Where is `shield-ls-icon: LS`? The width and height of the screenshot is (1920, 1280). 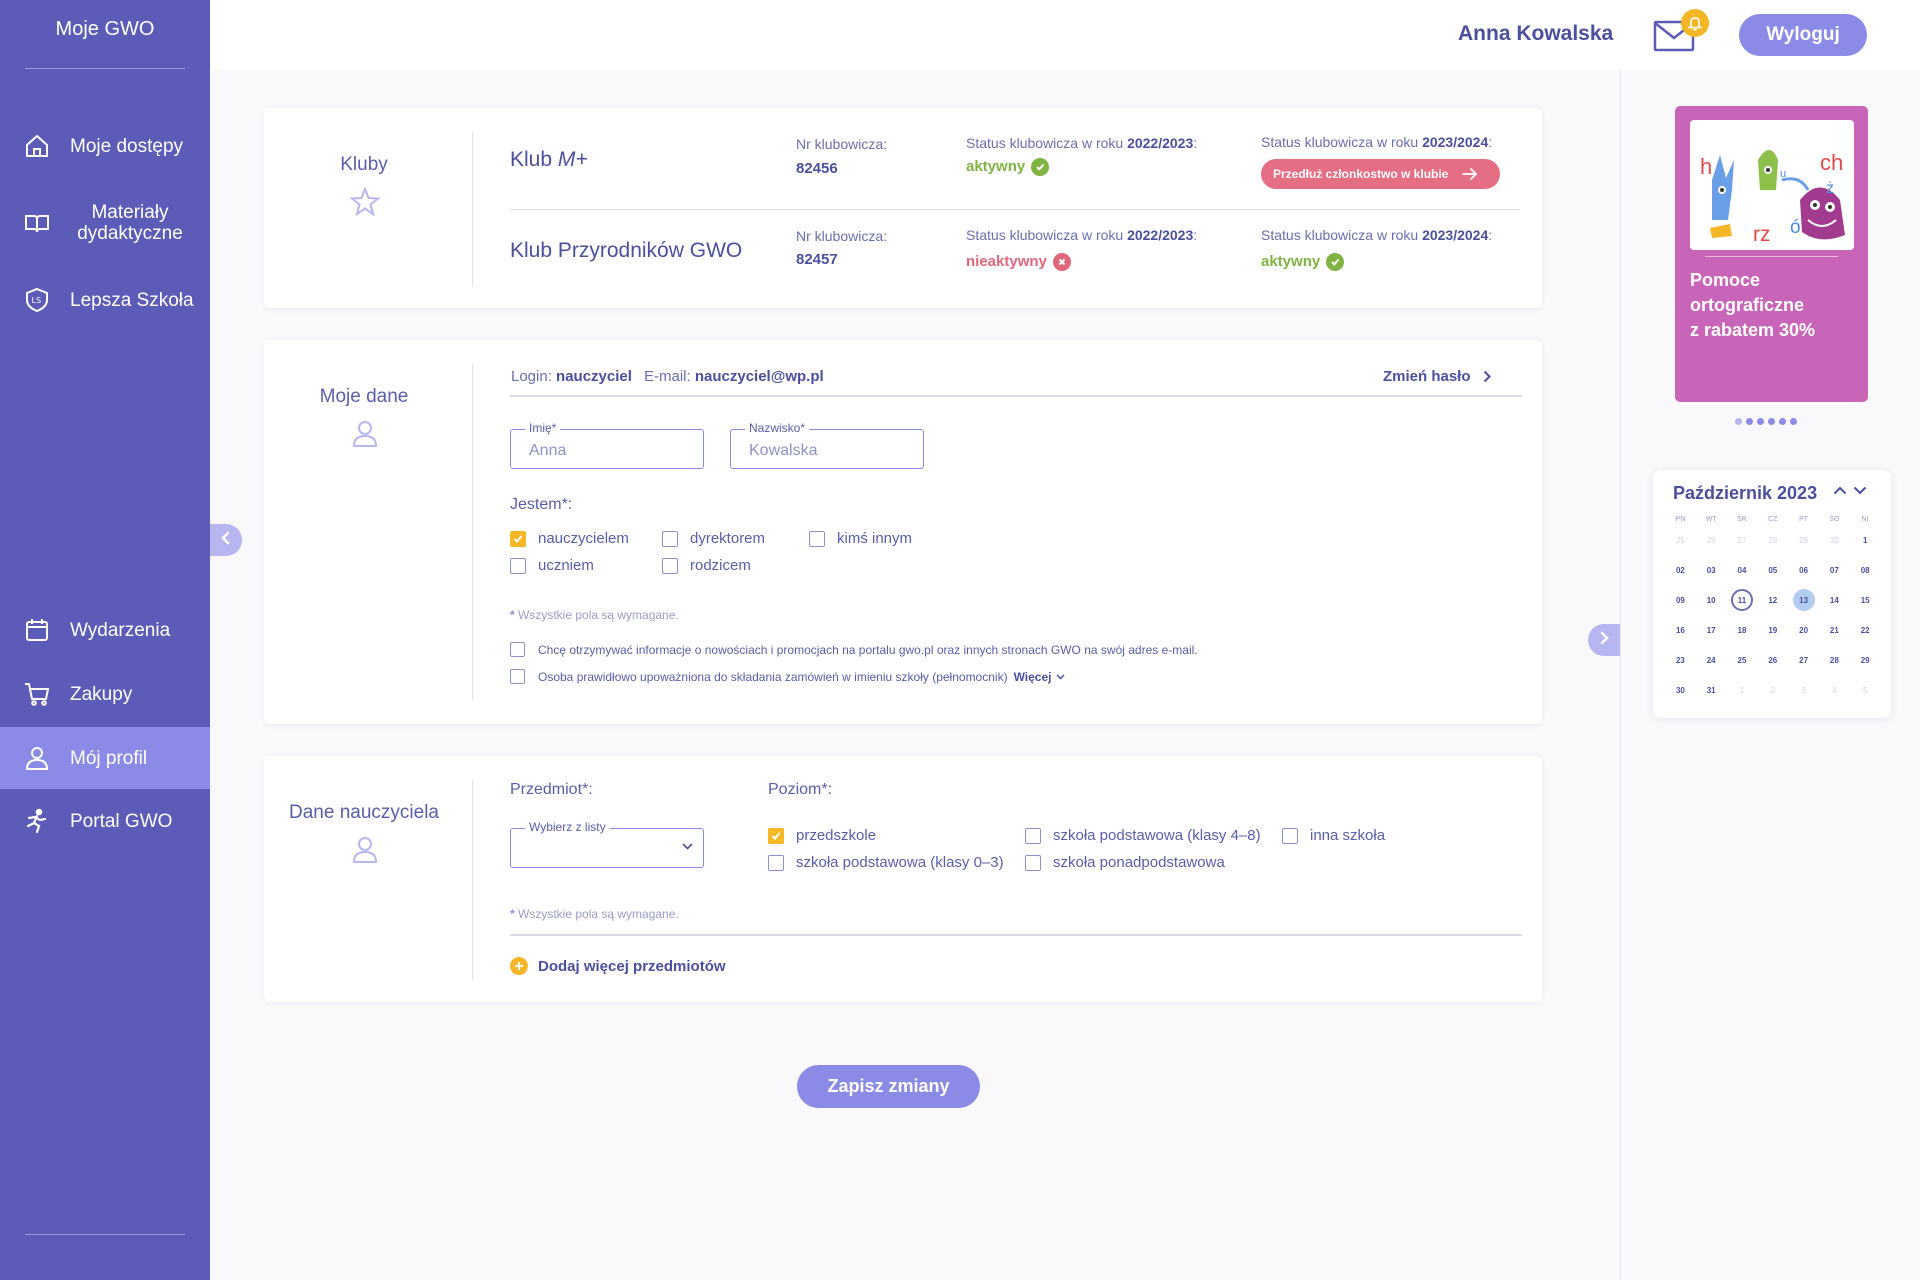
shield-ls-icon: LS is located at coordinates (37, 300).